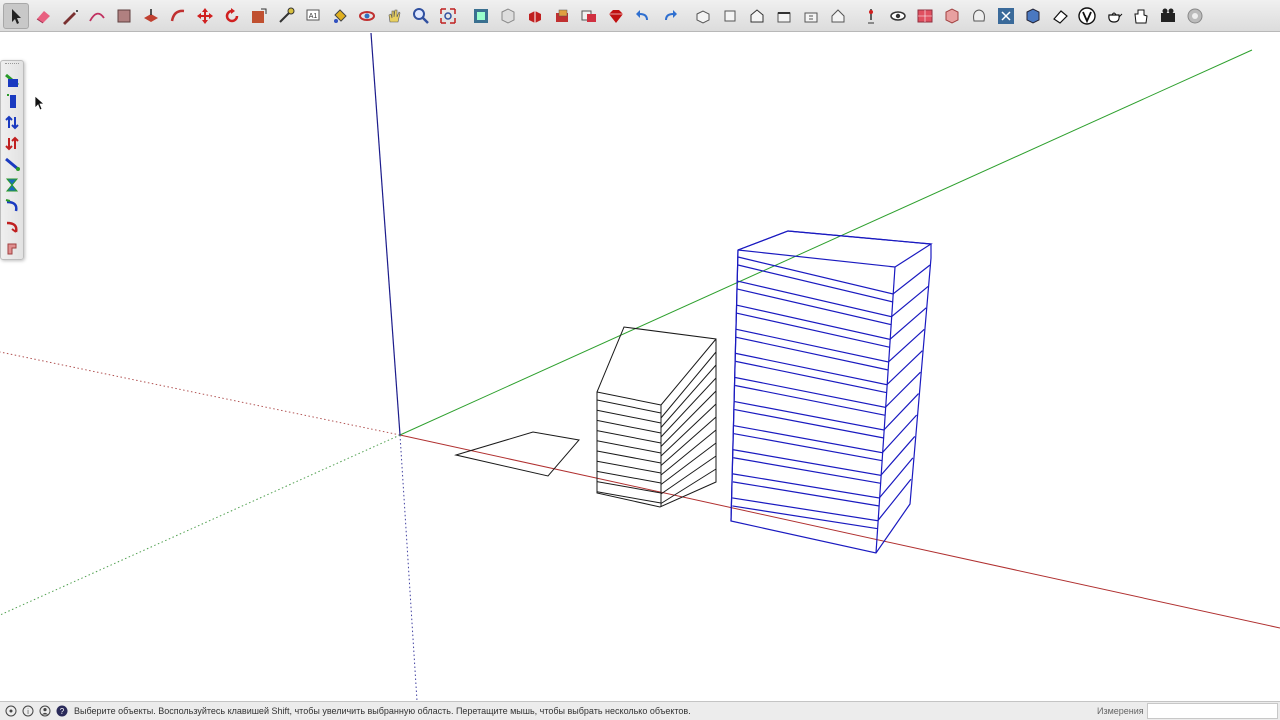 The width and height of the screenshot is (1280, 720). Describe the element at coordinates (562, 16) in the screenshot. I see `styles-button` at that location.